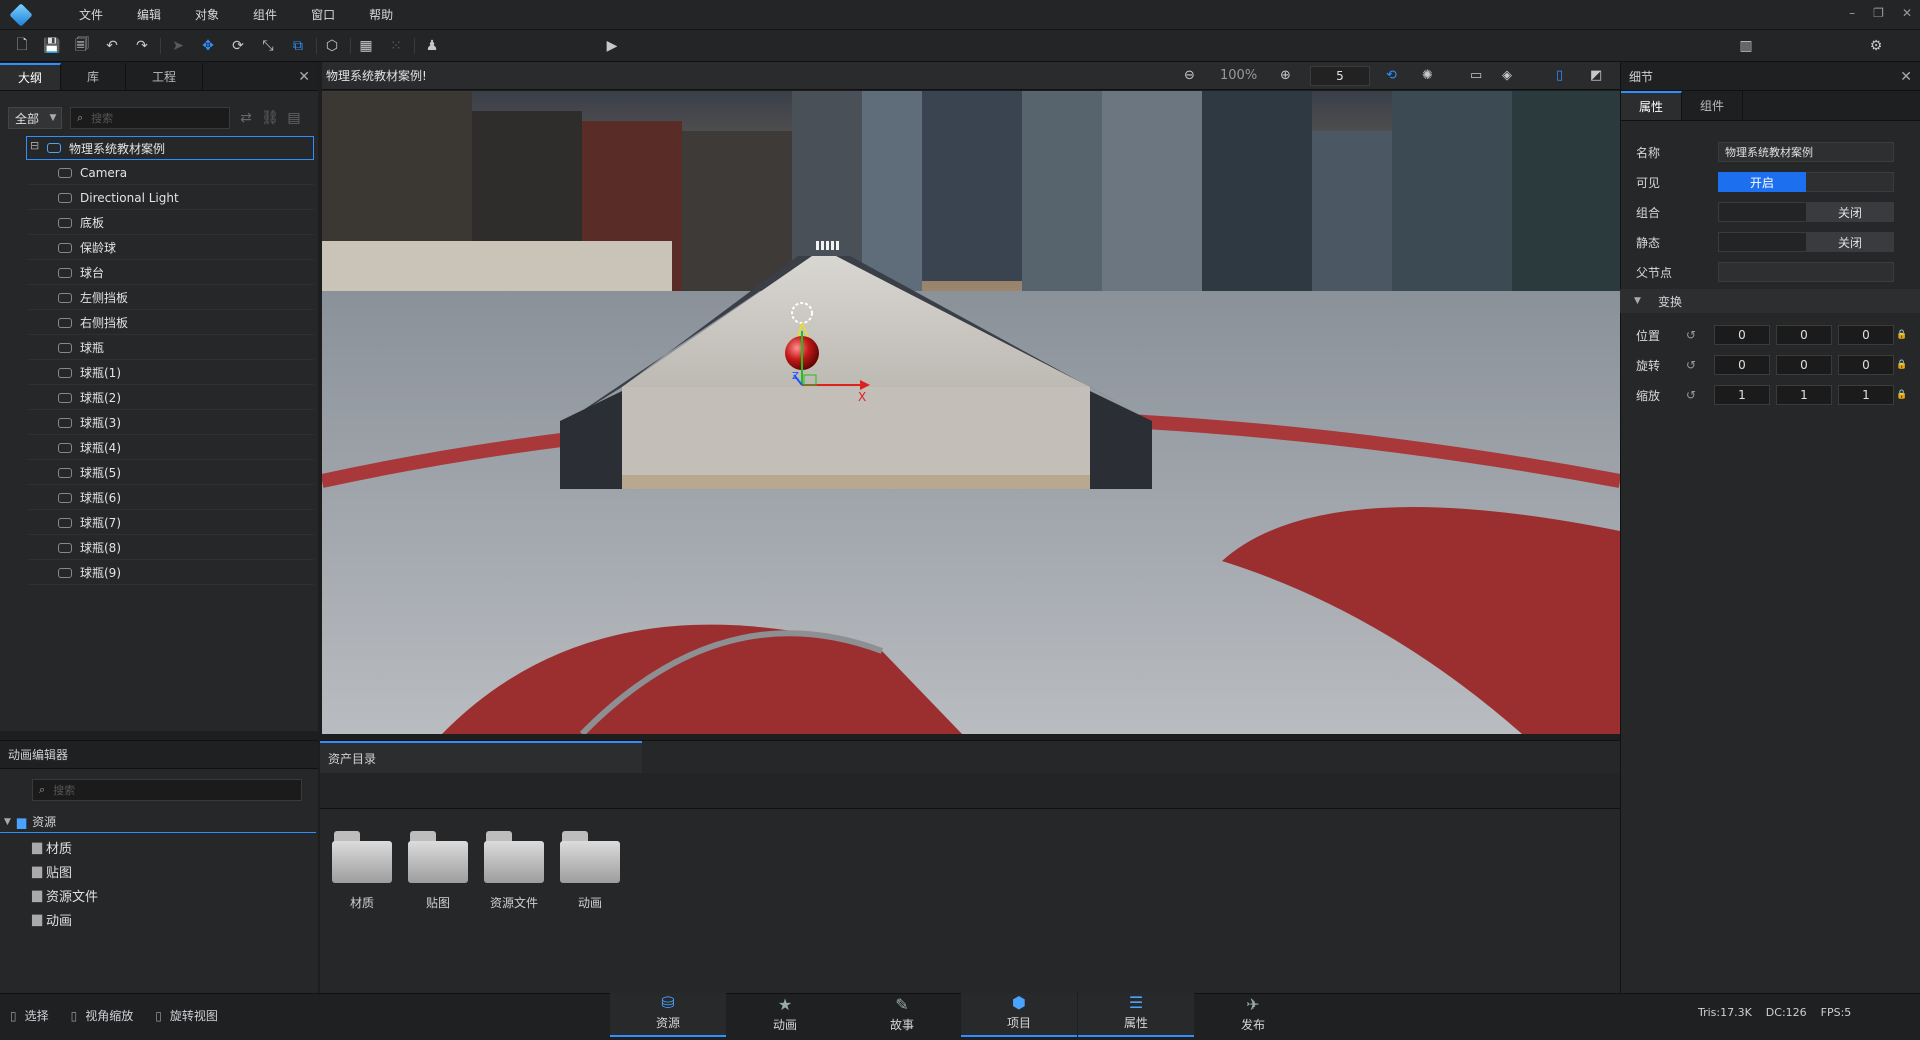 The image size is (1920, 1040). I want to click on outline-search-input: ⌕ 搜索, so click(150, 118).